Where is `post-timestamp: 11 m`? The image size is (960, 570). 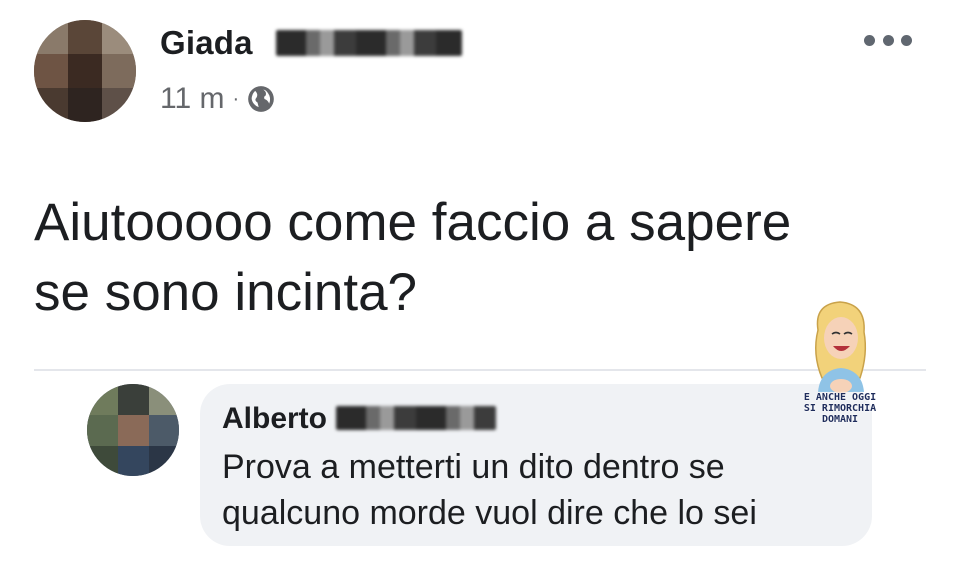 post-timestamp: 11 m is located at coordinates (192, 99).